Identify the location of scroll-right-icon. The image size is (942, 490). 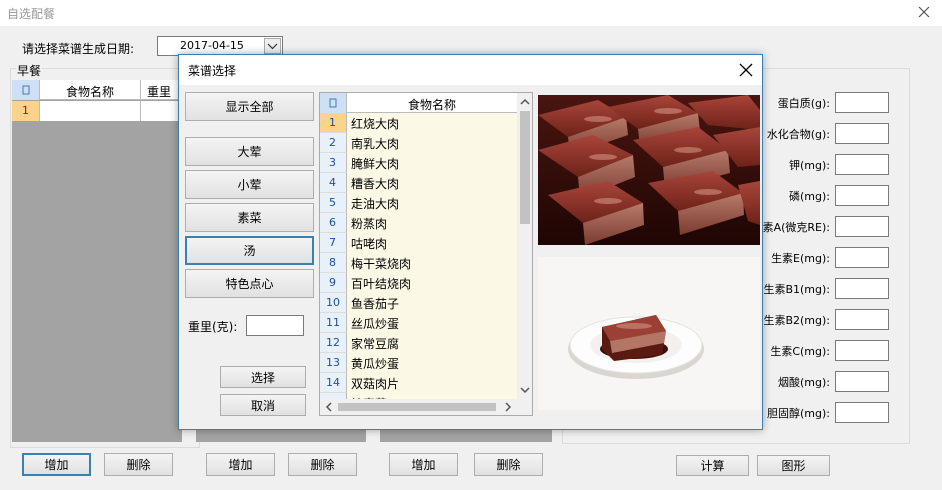
(508, 407).